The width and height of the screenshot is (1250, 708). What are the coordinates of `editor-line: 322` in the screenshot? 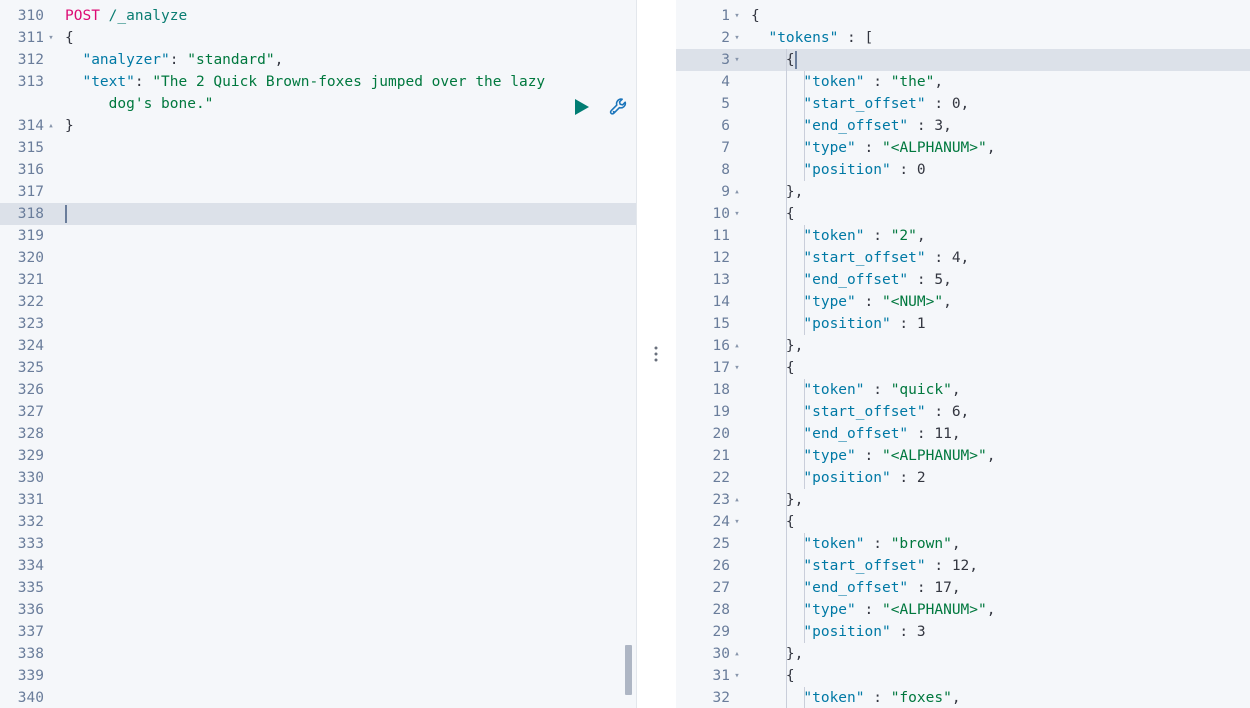 It's located at (318, 302).